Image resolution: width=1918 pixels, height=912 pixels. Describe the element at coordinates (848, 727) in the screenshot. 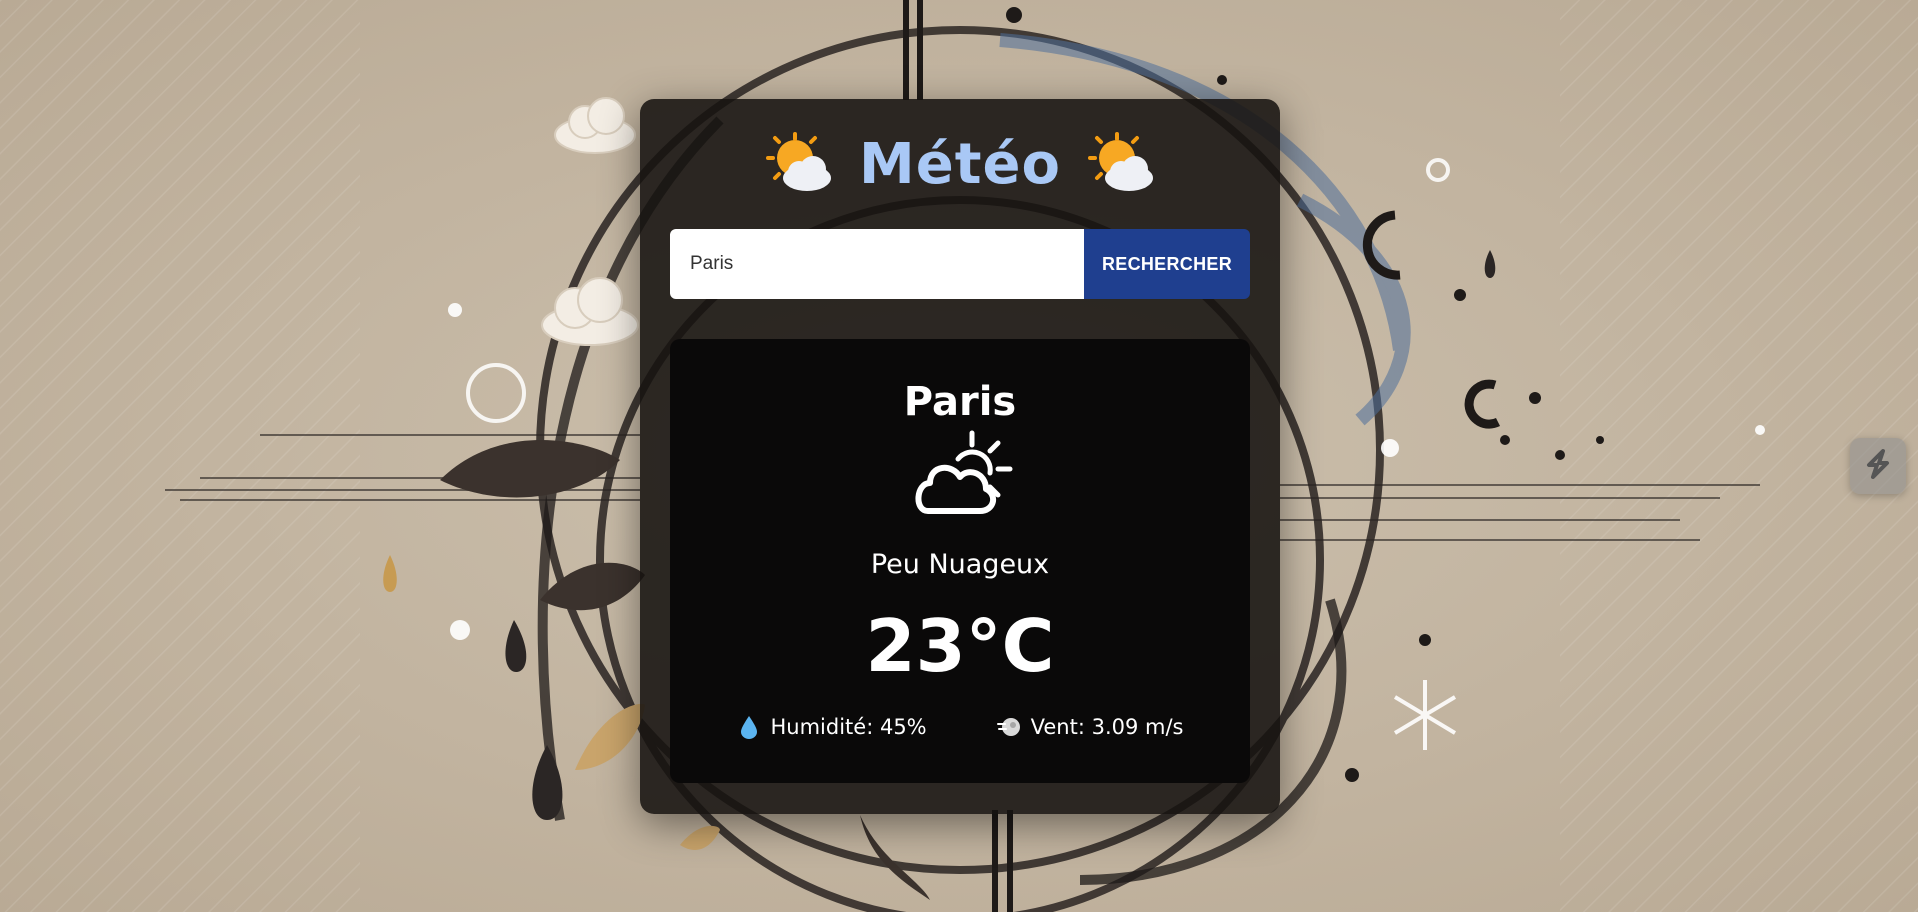

I see `humidity-label: Humidité: 45%` at that location.